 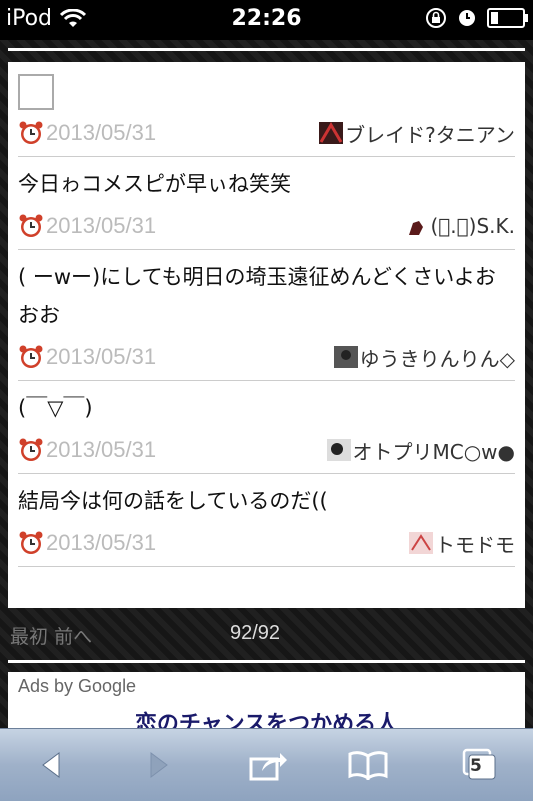 I want to click on author-name: (ﾟ.ﾟ)S.K., so click(x=473, y=226).